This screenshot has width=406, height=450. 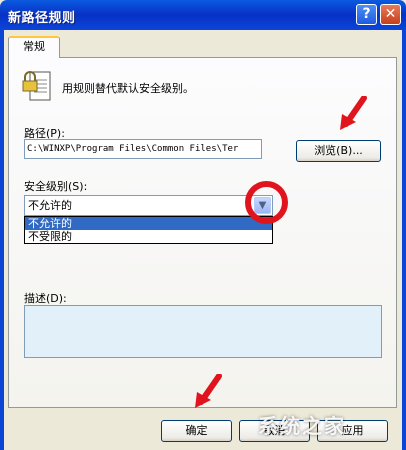 What do you see at coordinates (34, 47) in the screenshot?
I see `tab-general: 常规` at bounding box center [34, 47].